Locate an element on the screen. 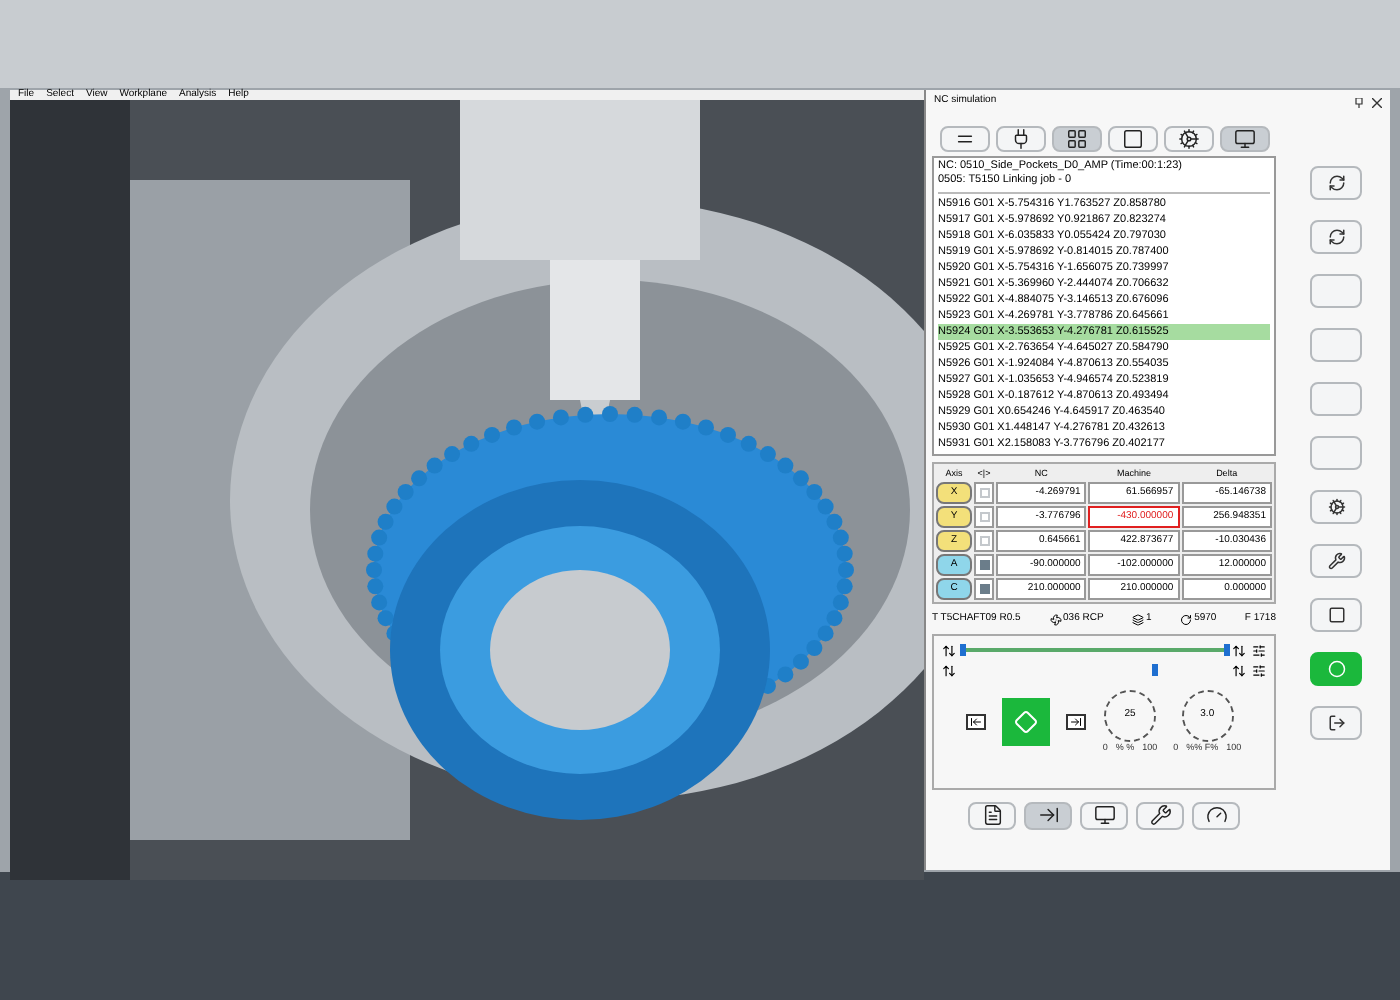 This screenshot has height=1000, width=1400. pin-icon is located at coordinates (1359, 102).